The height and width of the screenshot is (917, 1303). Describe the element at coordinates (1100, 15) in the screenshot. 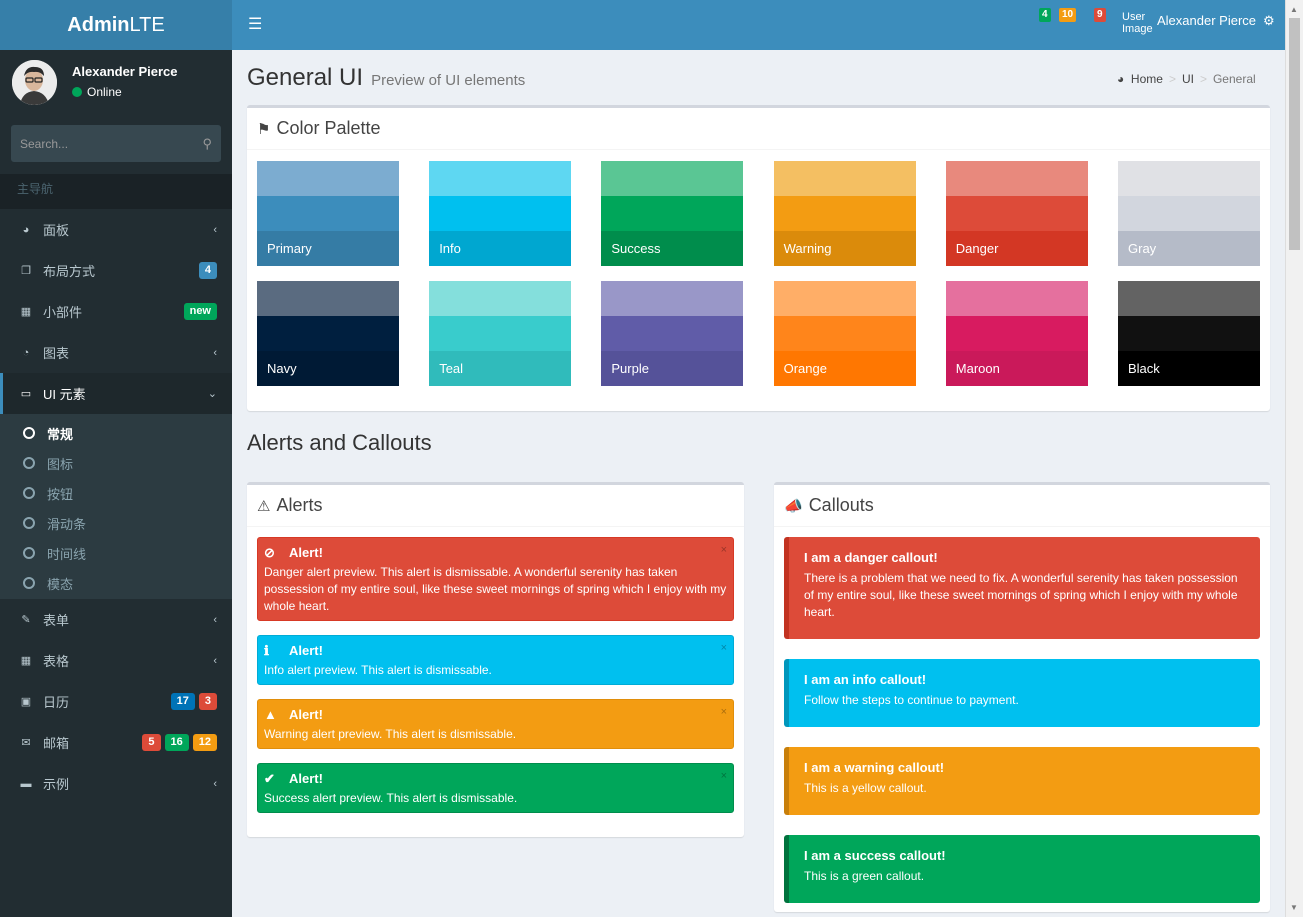

I see `tasks-badge: 9` at that location.